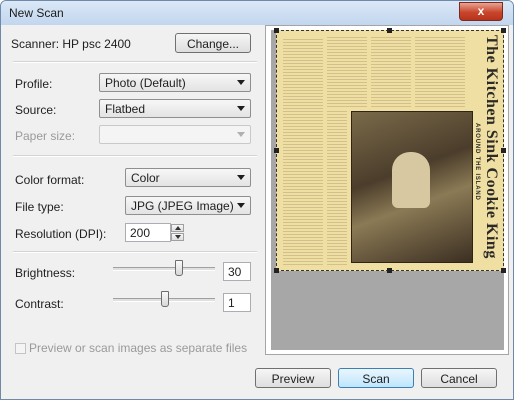 Image resolution: width=514 pixels, height=400 pixels. I want to click on resolution-label: Resolution (DPI):, so click(61, 234).